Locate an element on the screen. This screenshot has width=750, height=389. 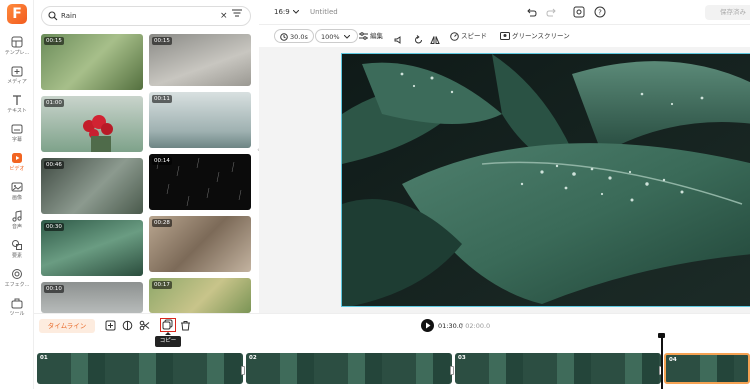
timeline-tab: タイムライン is located at coordinates (67, 326).